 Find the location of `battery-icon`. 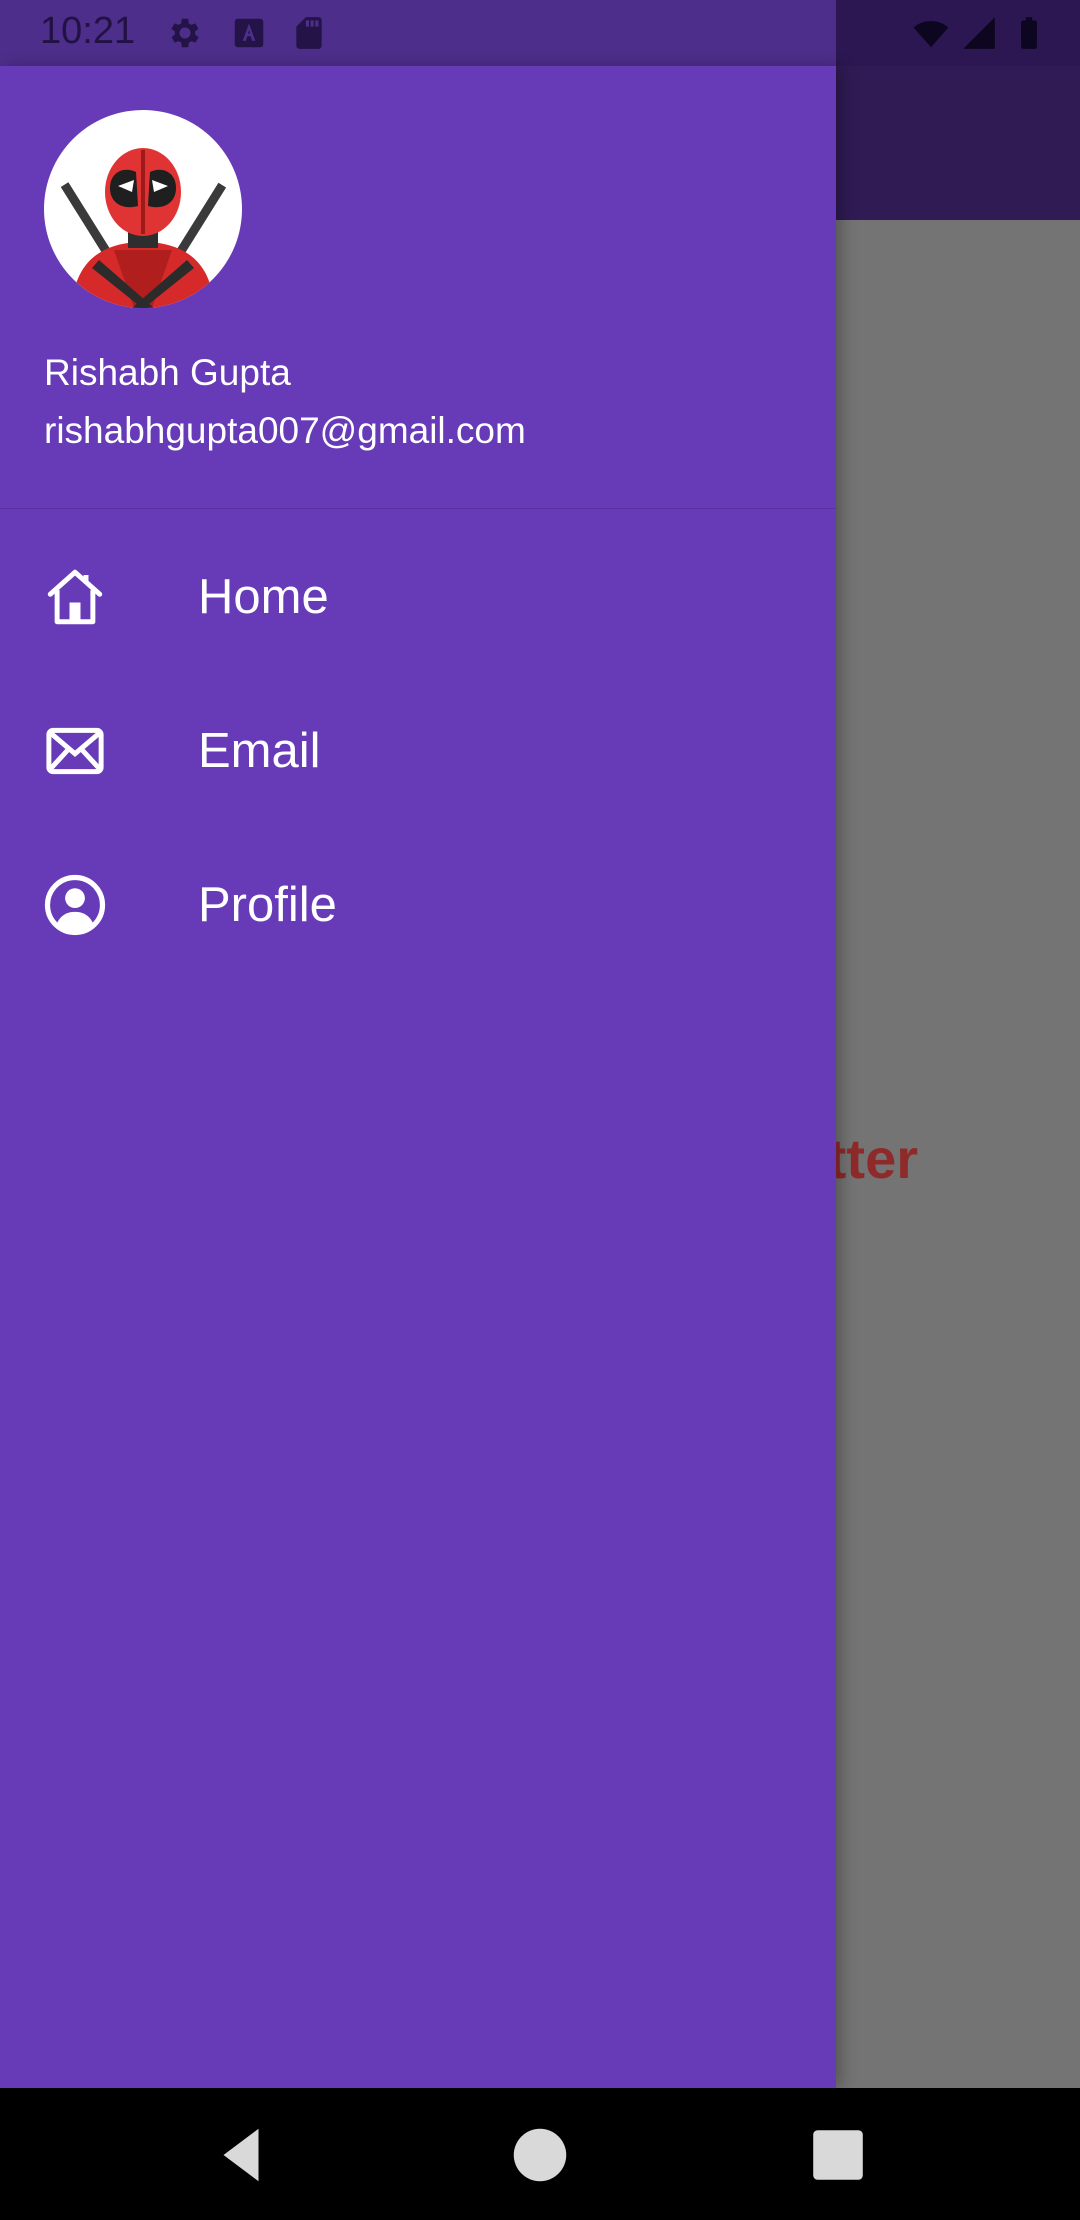

battery-icon is located at coordinates (1029, 33).